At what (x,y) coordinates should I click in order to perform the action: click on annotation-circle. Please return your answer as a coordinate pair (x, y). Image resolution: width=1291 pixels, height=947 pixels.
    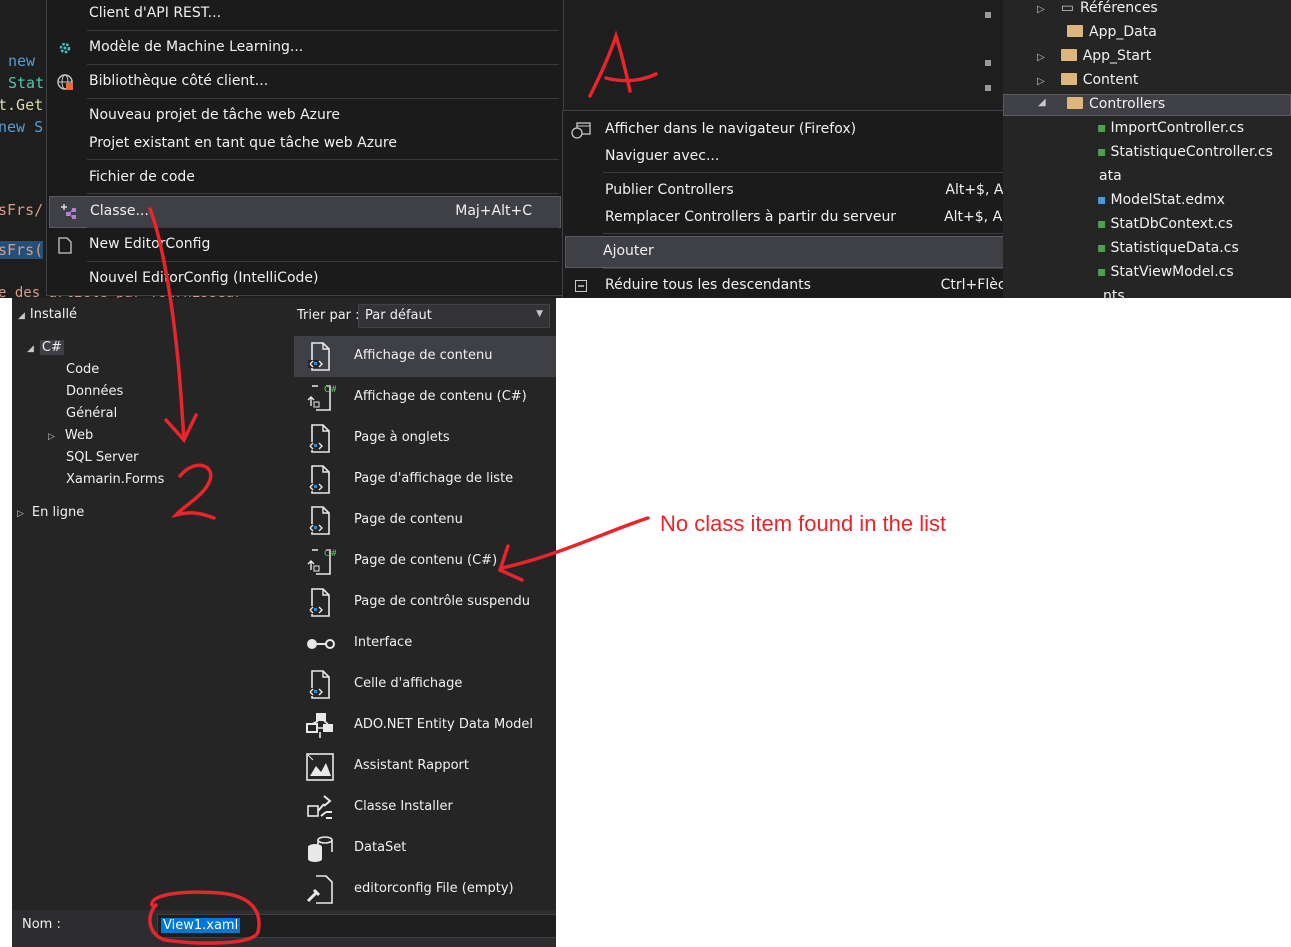
    Looking at the image, I should click on (204, 917).